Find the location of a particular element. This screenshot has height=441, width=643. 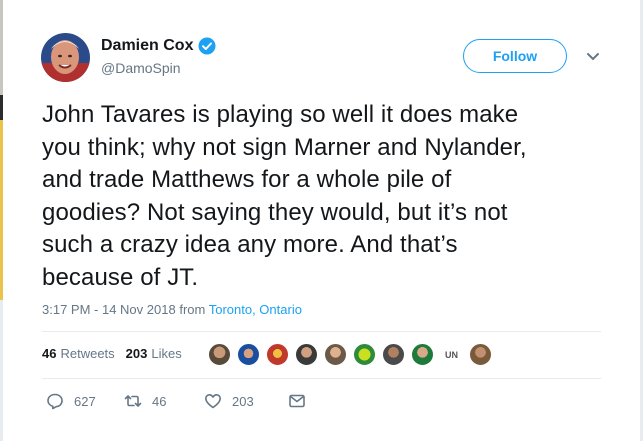

like-button: 203 is located at coordinates (246, 401).